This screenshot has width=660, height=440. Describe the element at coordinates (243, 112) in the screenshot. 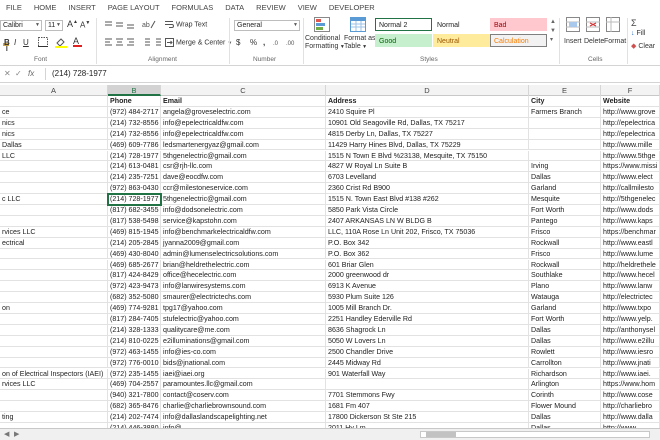

I see `table-cell: angela@groveselectric.com` at that location.